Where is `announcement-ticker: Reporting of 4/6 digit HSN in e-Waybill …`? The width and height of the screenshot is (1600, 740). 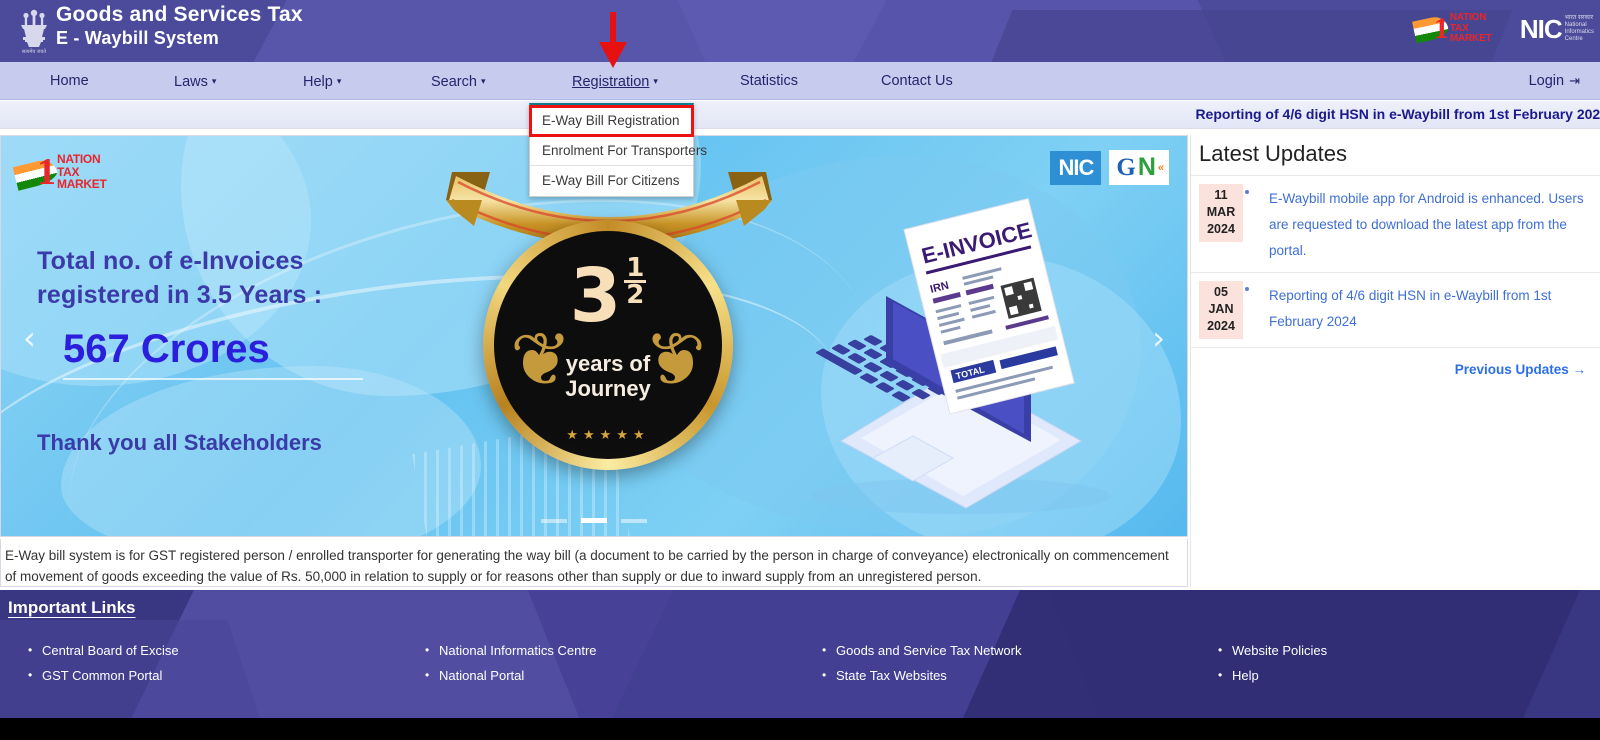
announcement-ticker: Reporting of 4/6 digit HSN in e-Waybill … is located at coordinates (800, 115).